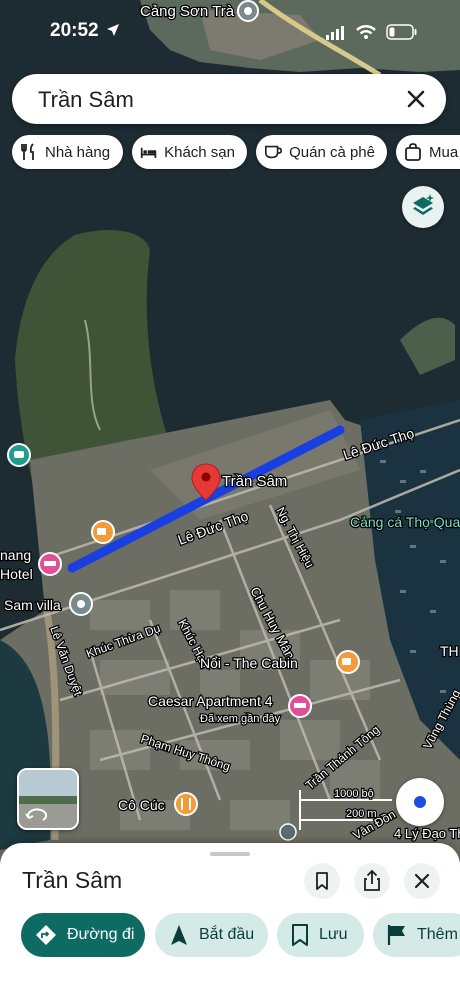 The height and width of the screenshot is (1000, 460). Describe the element at coordinates (361, 814) in the screenshot. I see `scale-label-m: 200 m` at that location.